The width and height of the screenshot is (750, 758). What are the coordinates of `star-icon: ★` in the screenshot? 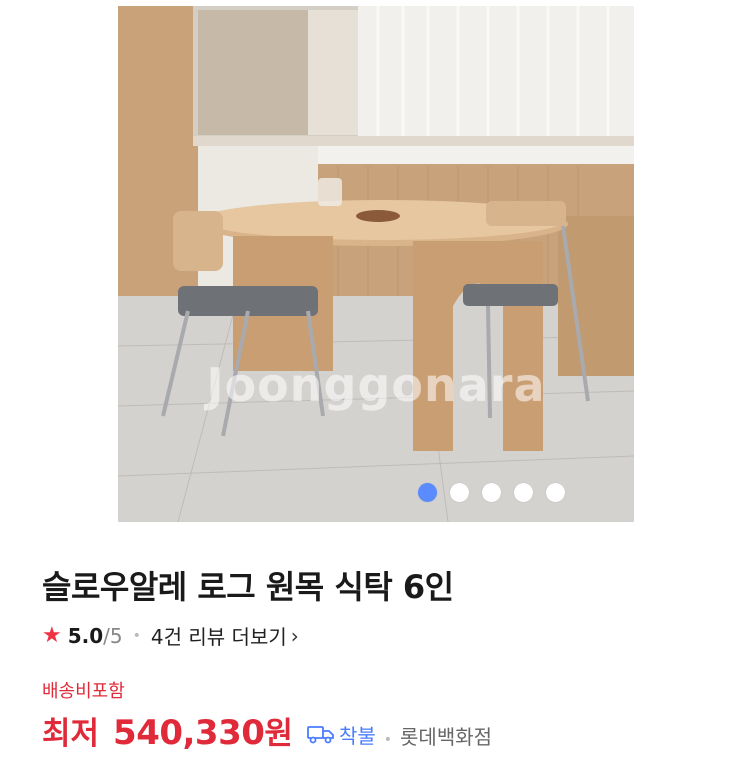 It's located at (52, 635).